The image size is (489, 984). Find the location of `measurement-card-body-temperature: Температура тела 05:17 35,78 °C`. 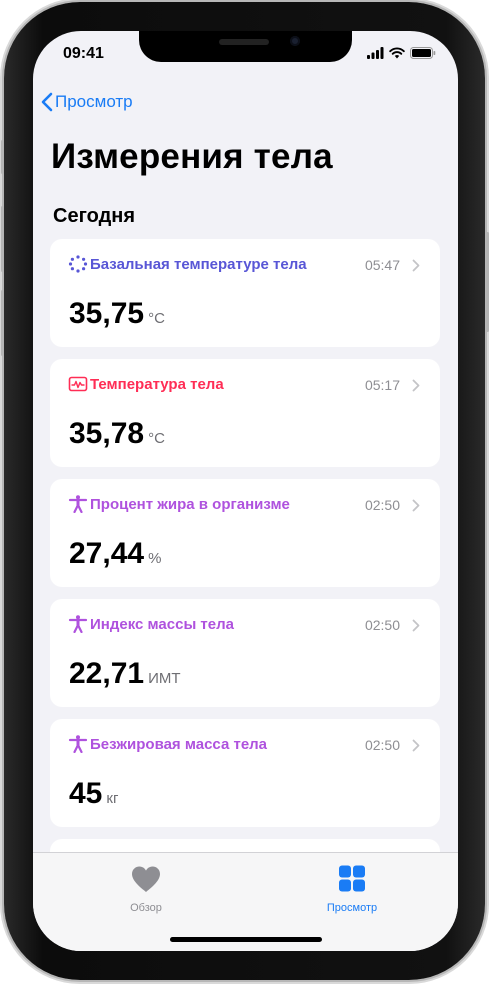

measurement-card-body-temperature: Температура тела 05:17 35,78 °C is located at coordinates (245, 413).